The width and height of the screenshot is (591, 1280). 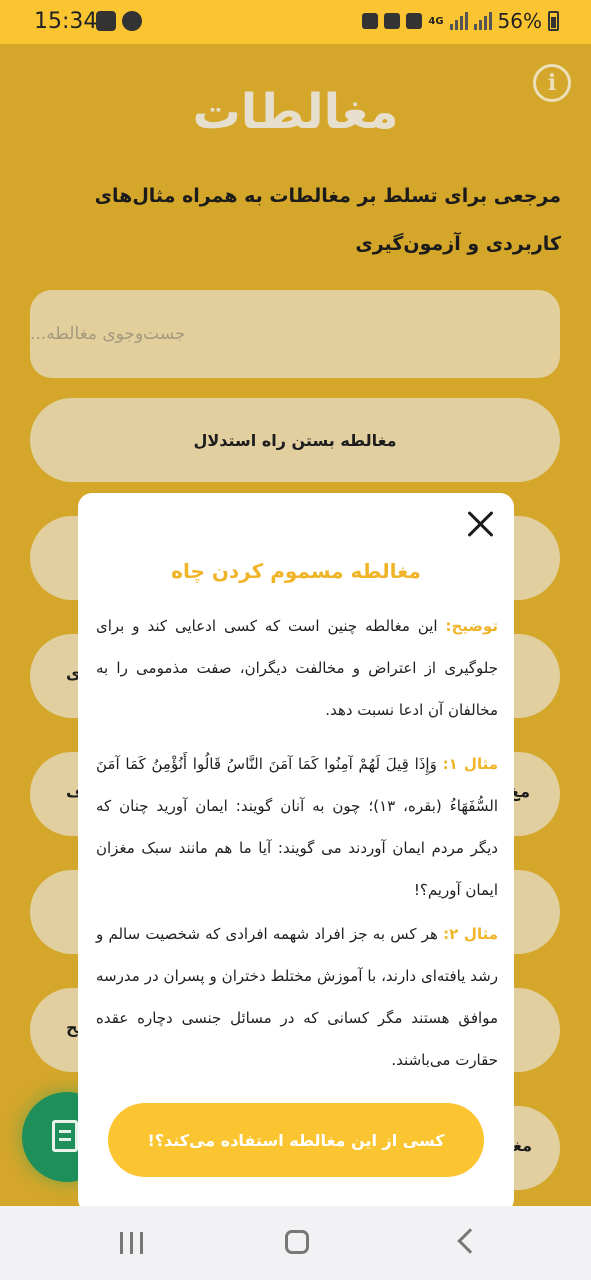 I want to click on battery-percent: 56%, so click(x=519, y=21).